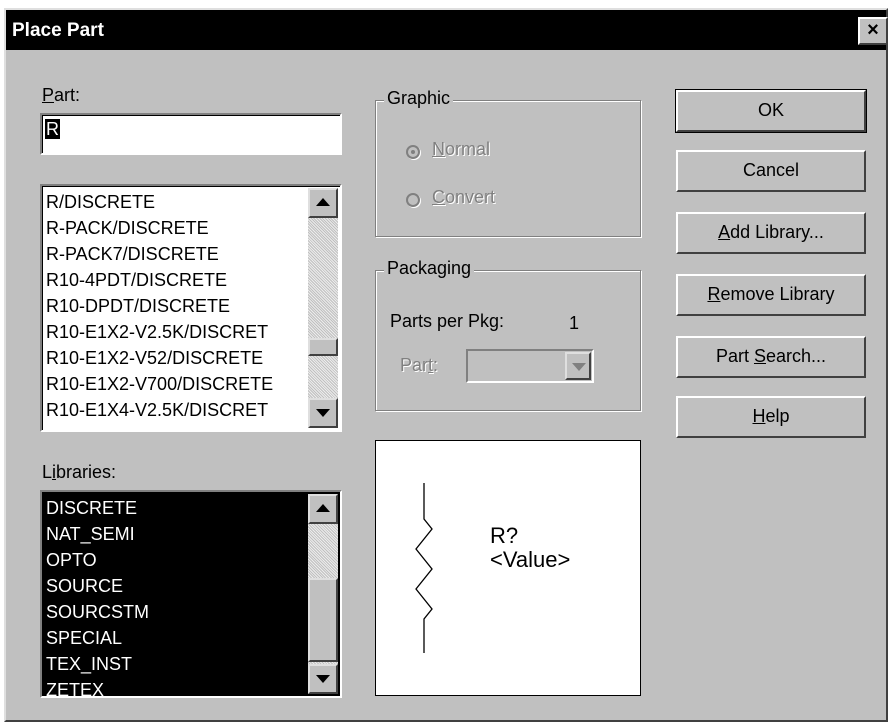  I want to click on package-part-dropdown, so click(530, 366).